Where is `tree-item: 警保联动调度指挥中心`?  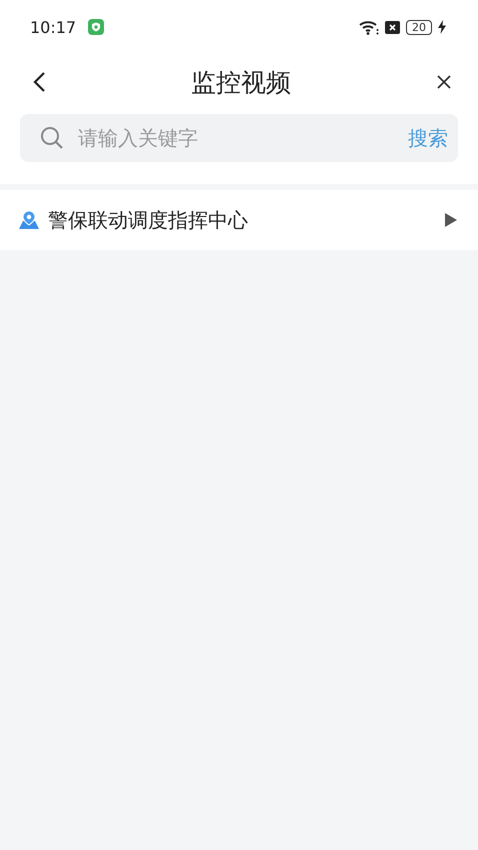
tree-item: 警保联动调度指挥中心 is located at coordinates (239, 220).